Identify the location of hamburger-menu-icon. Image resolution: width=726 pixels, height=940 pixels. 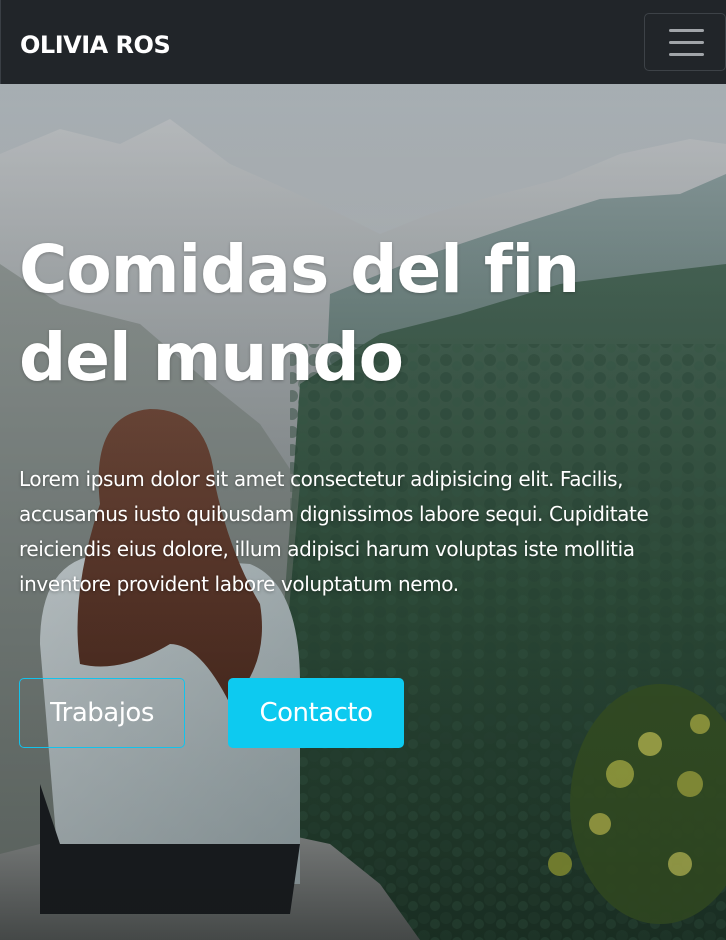
(686, 30).